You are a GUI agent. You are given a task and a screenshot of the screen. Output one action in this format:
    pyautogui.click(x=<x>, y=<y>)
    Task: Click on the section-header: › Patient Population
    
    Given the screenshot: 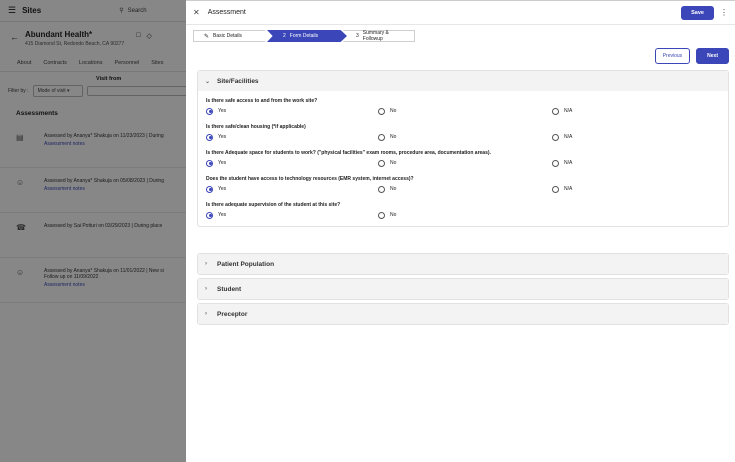 What is the action you would take?
    pyautogui.click(x=463, y=264)
    